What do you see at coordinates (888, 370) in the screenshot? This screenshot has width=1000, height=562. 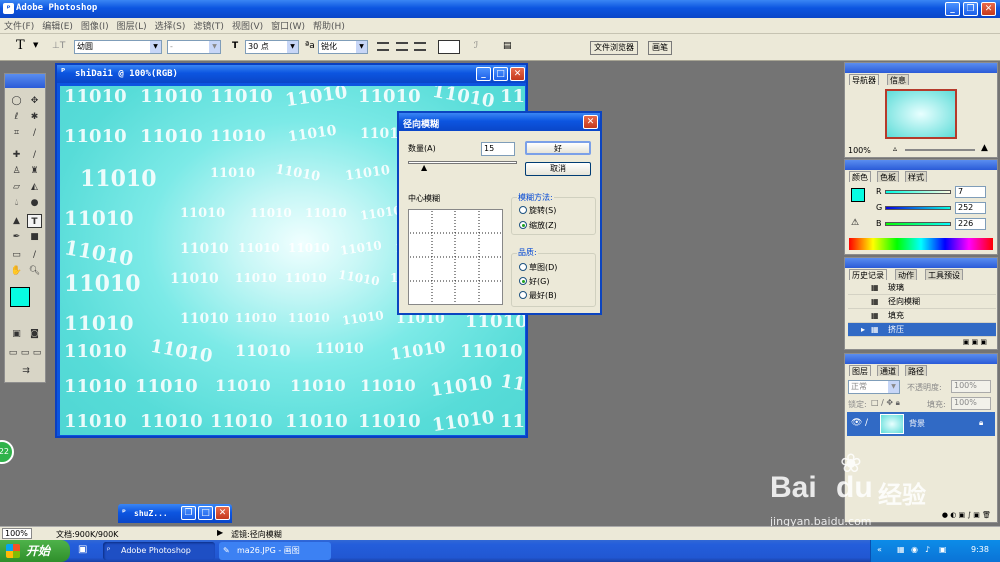 I see `tab-channels: 通道` at bounding box center [888, 370].